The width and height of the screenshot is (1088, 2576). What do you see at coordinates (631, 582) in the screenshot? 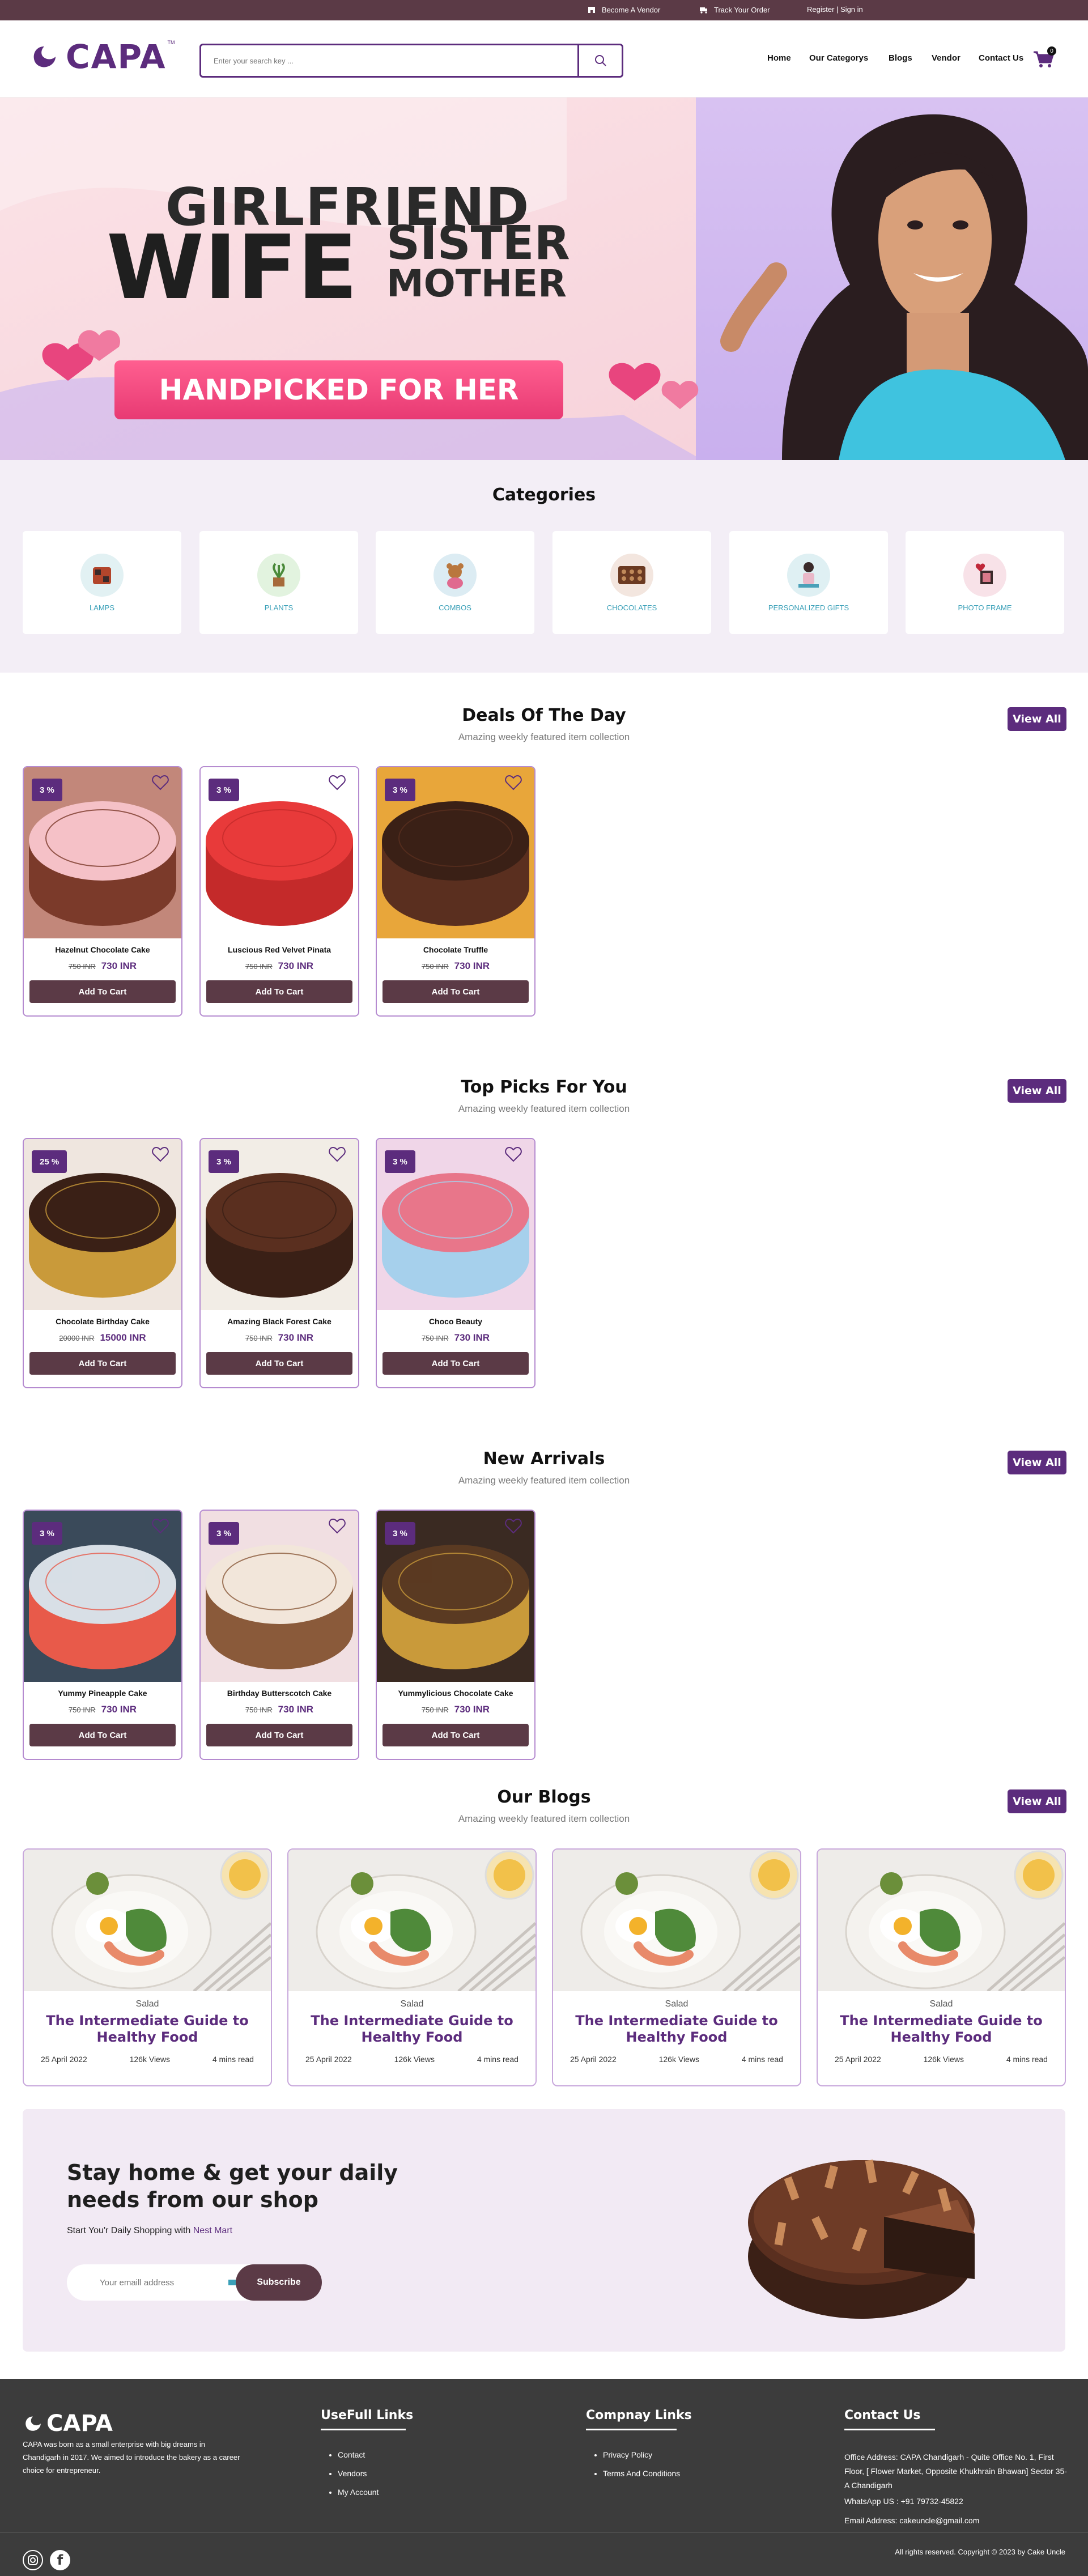
I see `category-card: CHOCOLATES` at bounding box center [631, 582].